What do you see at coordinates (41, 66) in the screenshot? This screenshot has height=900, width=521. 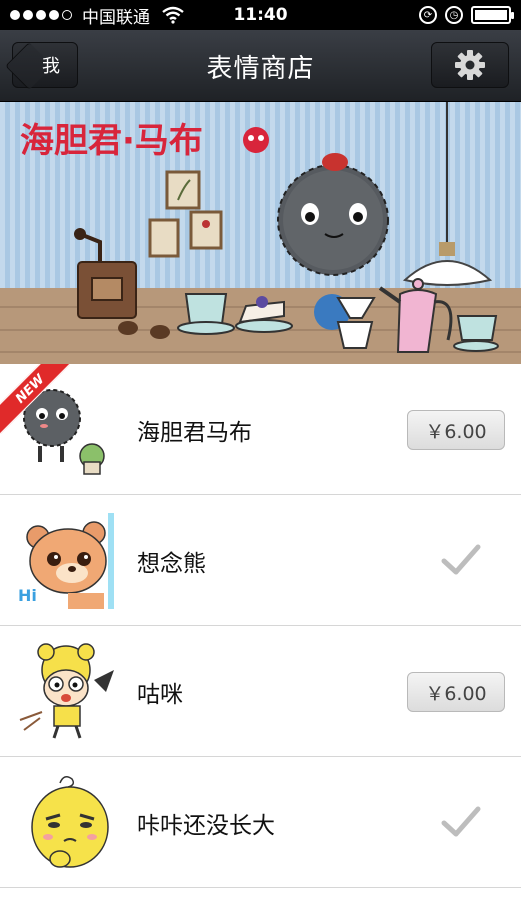 I see `back-button: 我` at bounding box center [41, 66].